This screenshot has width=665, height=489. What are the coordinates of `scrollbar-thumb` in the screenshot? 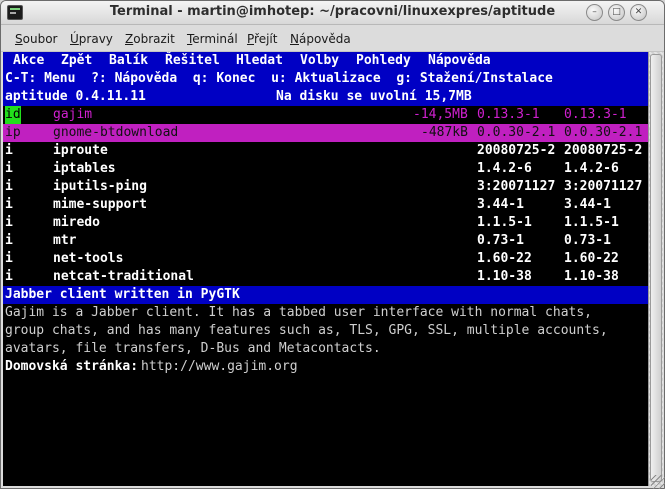 It's located at (656, 268).